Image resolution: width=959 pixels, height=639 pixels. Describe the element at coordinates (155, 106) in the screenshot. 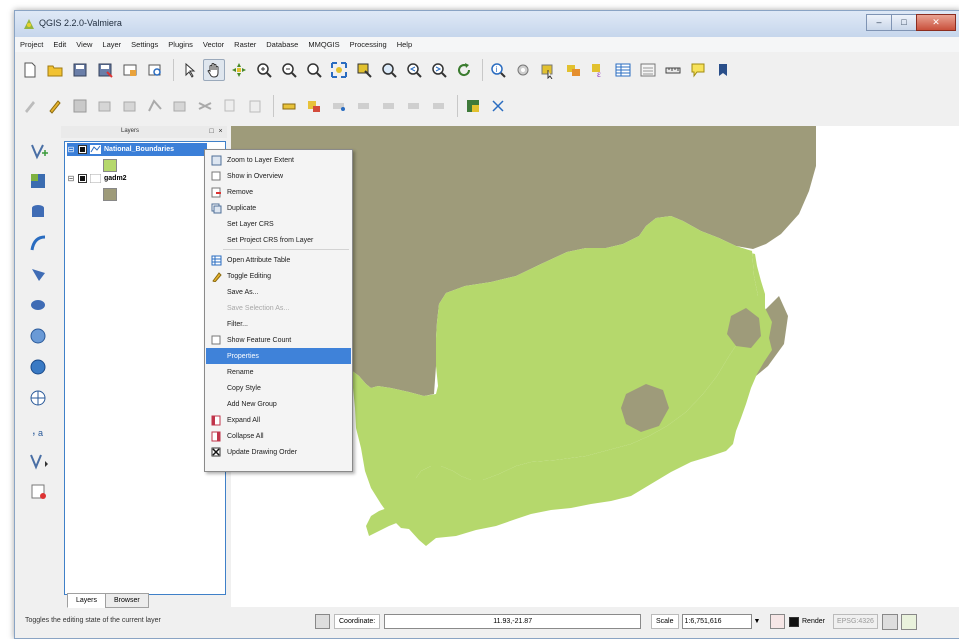

I see `node-tool-button` at that location.